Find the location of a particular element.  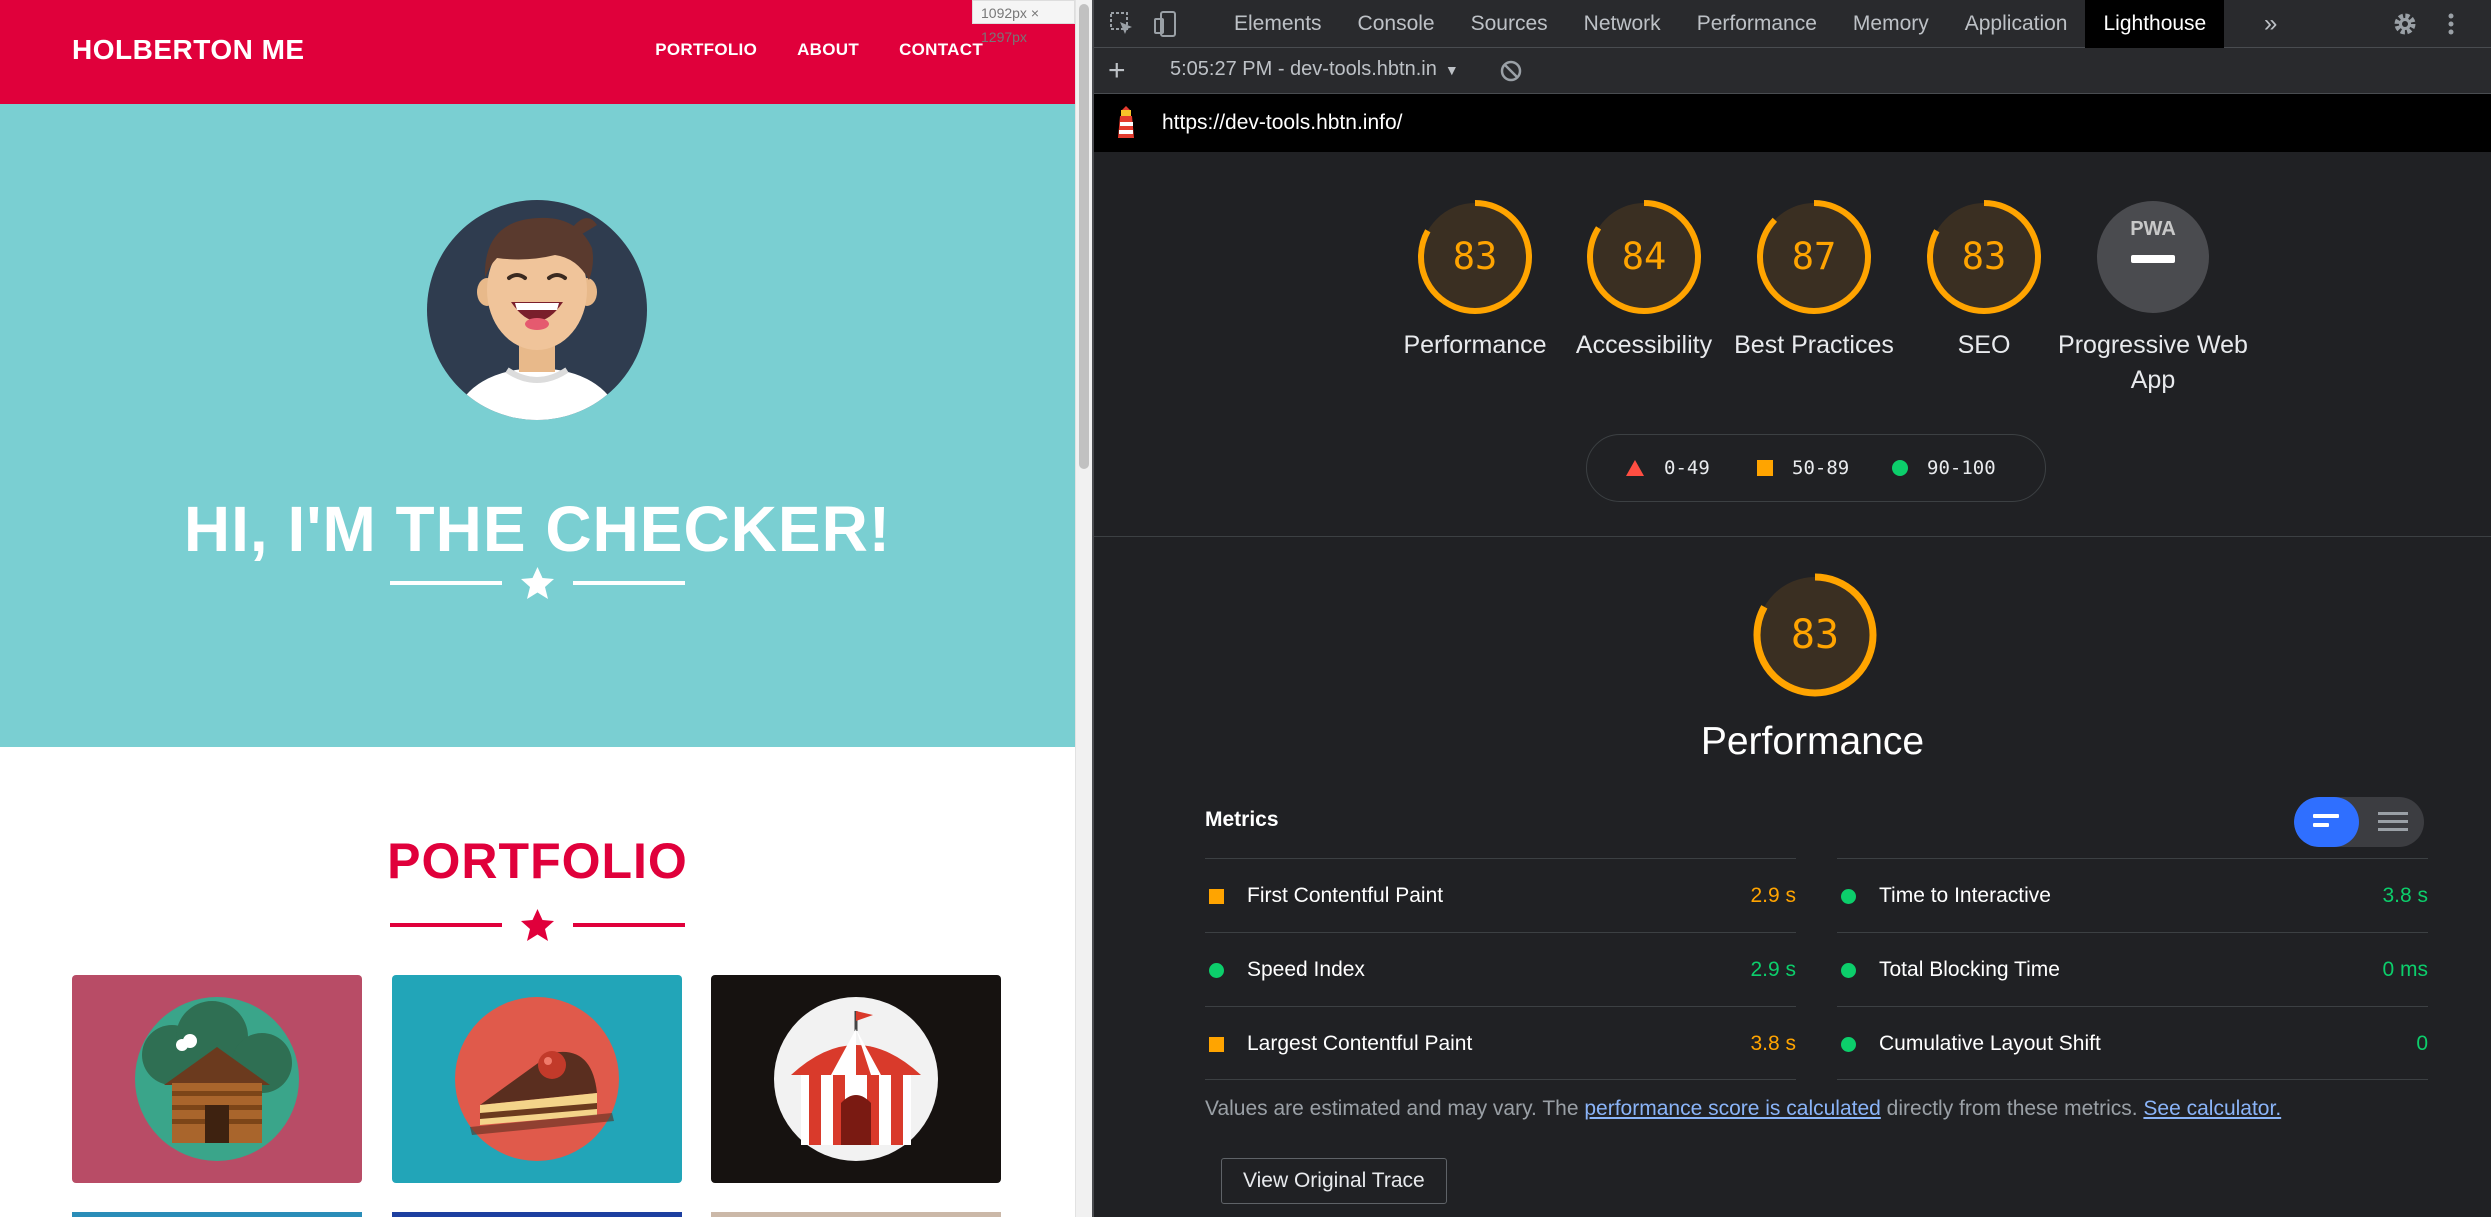

report-select: 5:05:27 PM - dev-tools.hbtn.in ▼ is located at coordinates (1314, 69).